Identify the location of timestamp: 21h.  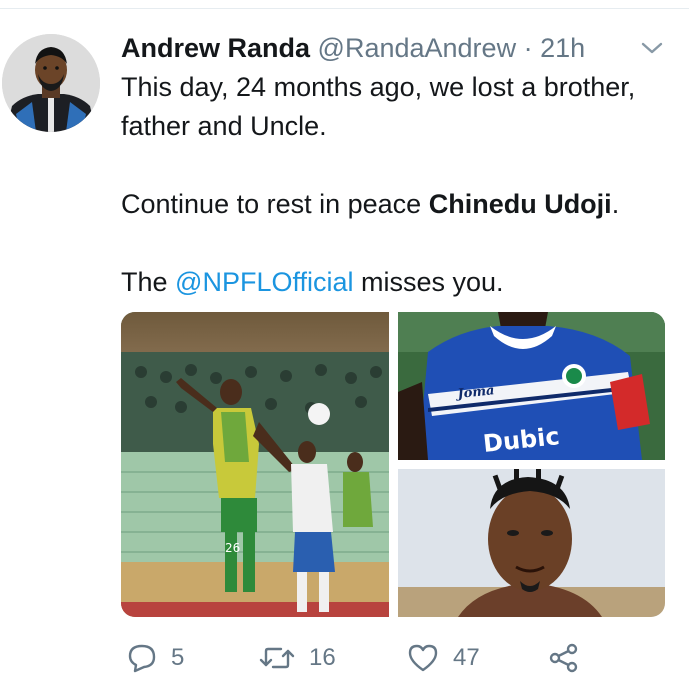
(562, 48).